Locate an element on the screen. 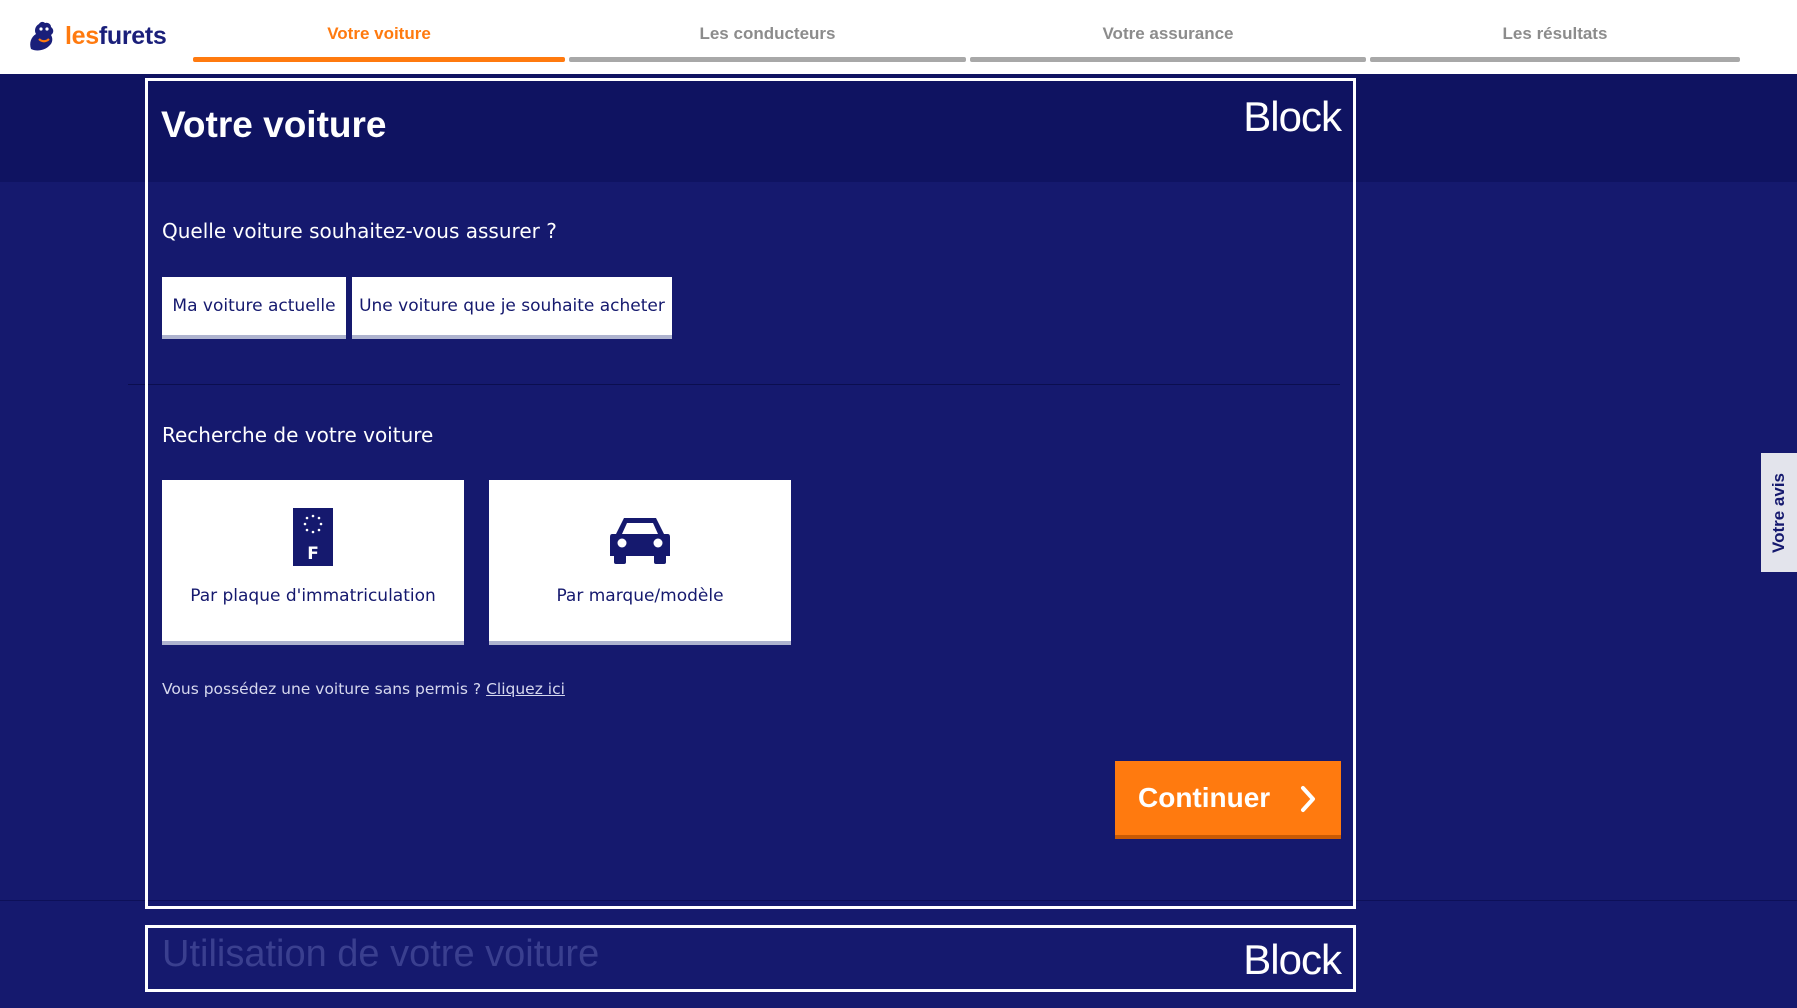 The image size is (1797, 1008). step-label: Les conducteurs is located at coordinates (767, 33).